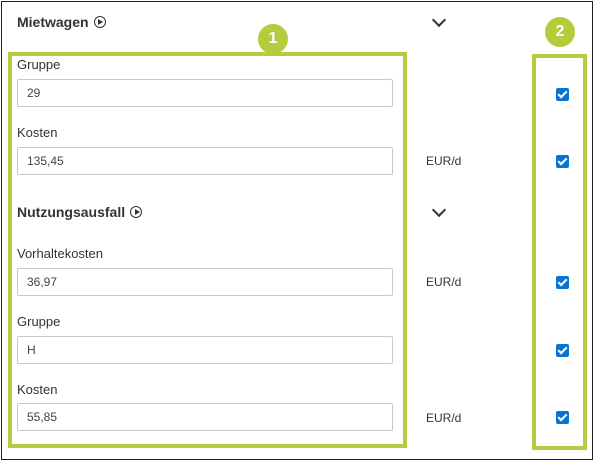 The width and height of the screenshot is (596, 463). I want to click on annotation-badge-2: 2, so click(560, 32).